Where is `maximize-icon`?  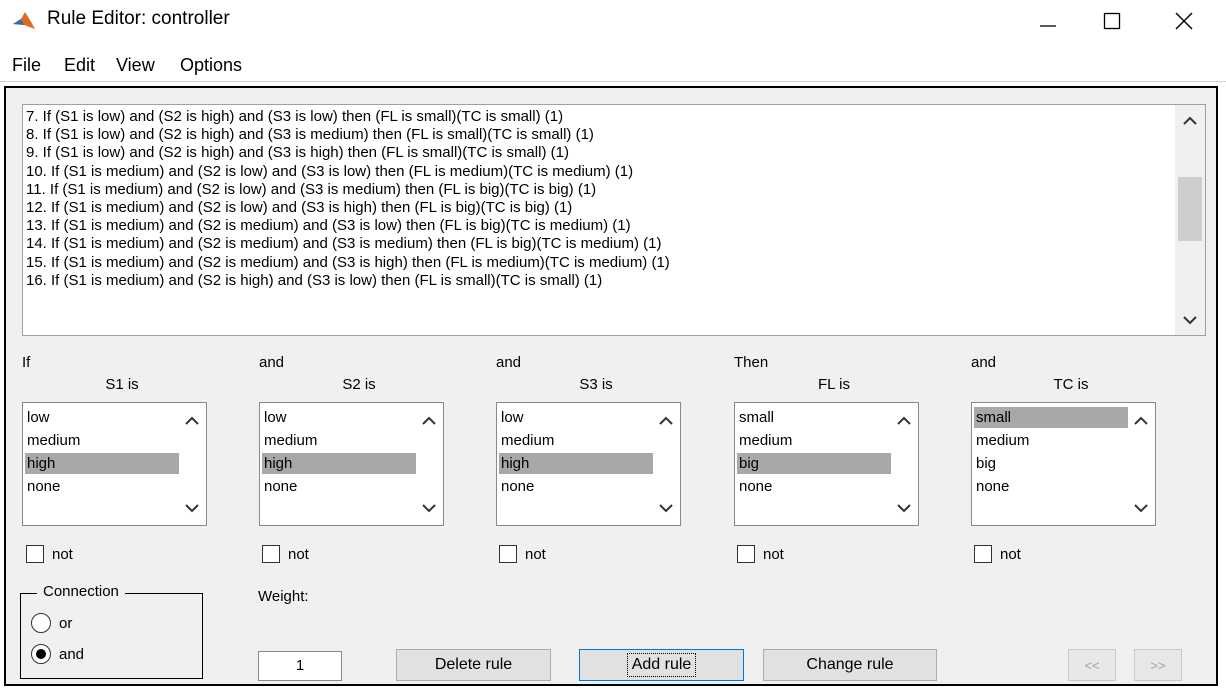
maximize-icon is located at coordinates (1112, 21).